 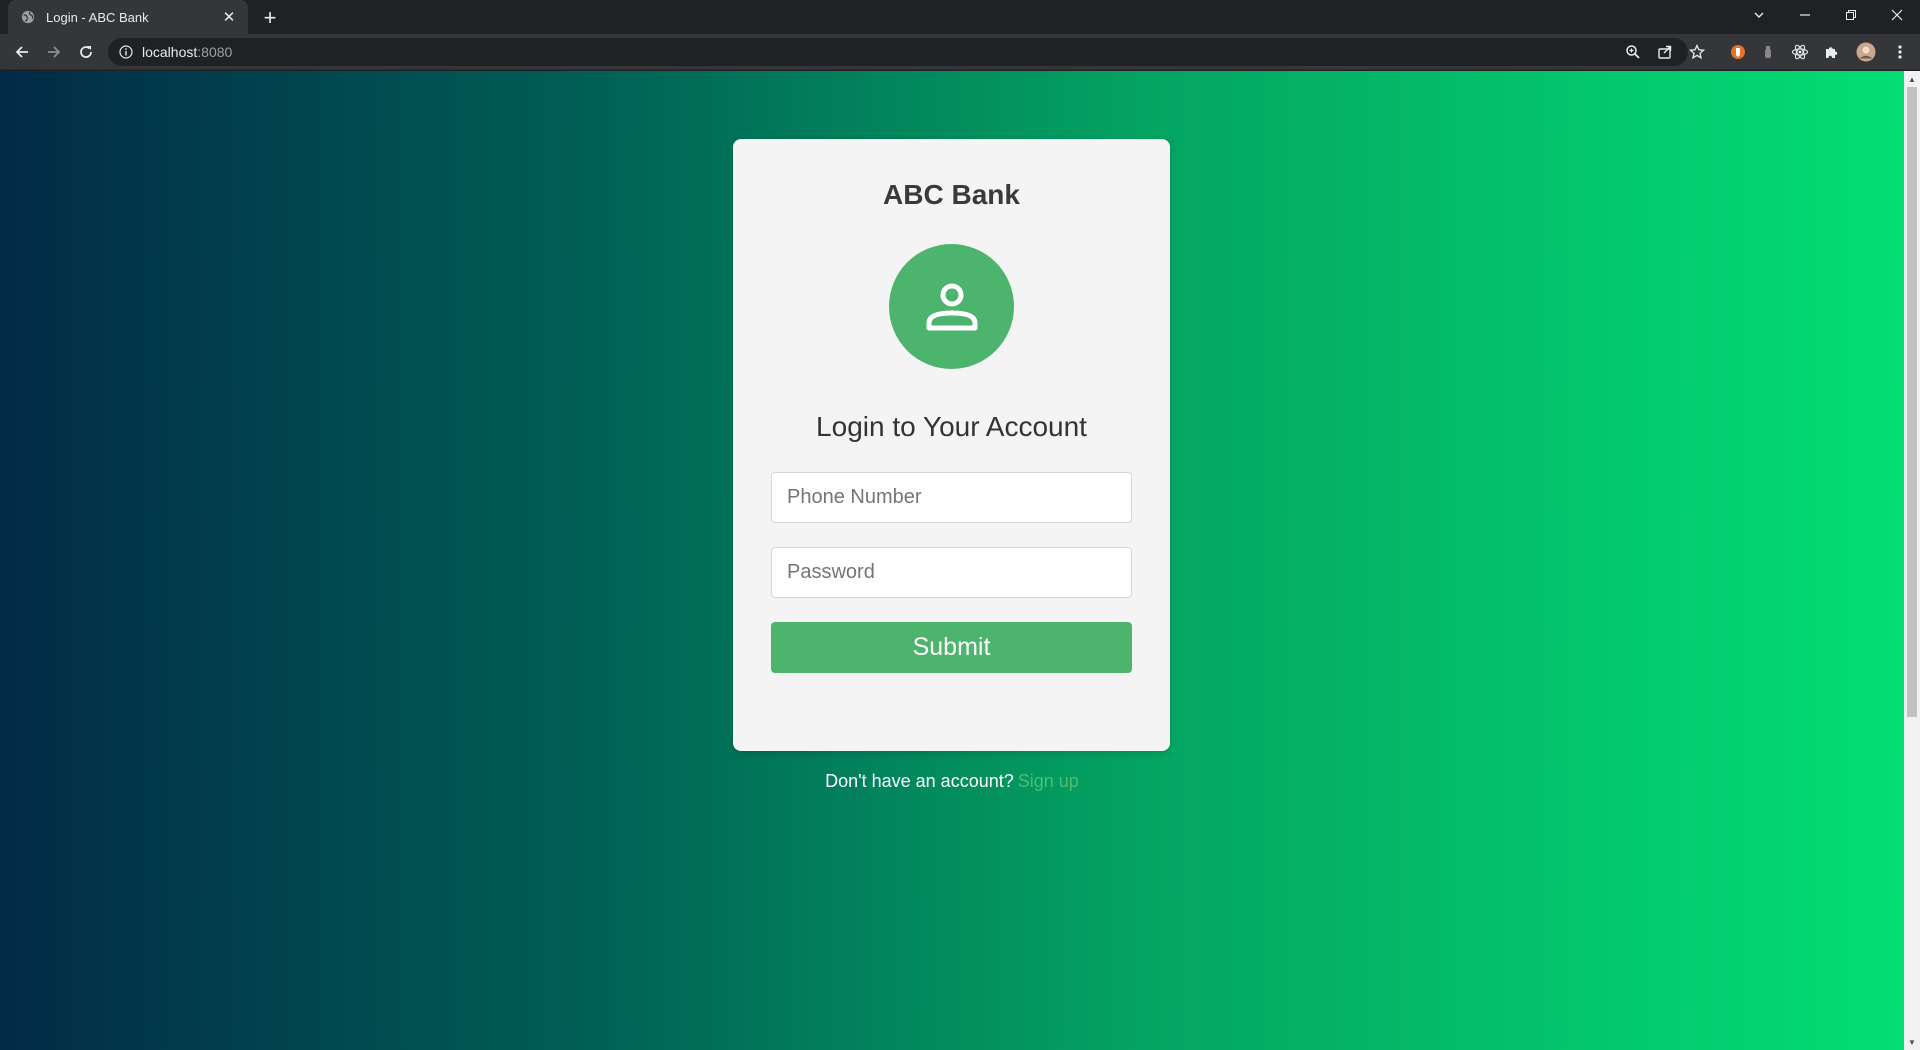 What do you see at coordinates (1900, 52) in the screenshot?
I see `kebab-menu-icon` at bounding box center [1900, 52].